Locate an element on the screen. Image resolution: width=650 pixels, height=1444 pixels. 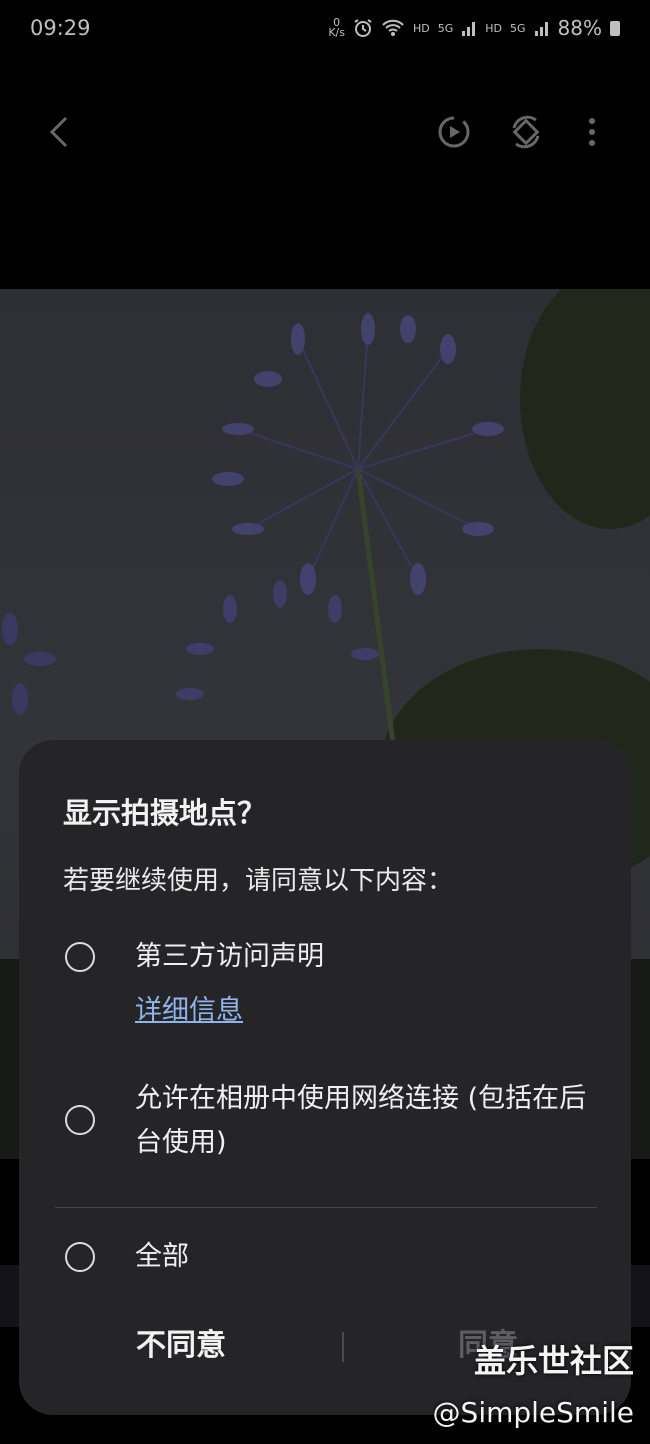
dialog-description: 若要继续使用，请同意以下内容： is located at coordinates (258, 881).